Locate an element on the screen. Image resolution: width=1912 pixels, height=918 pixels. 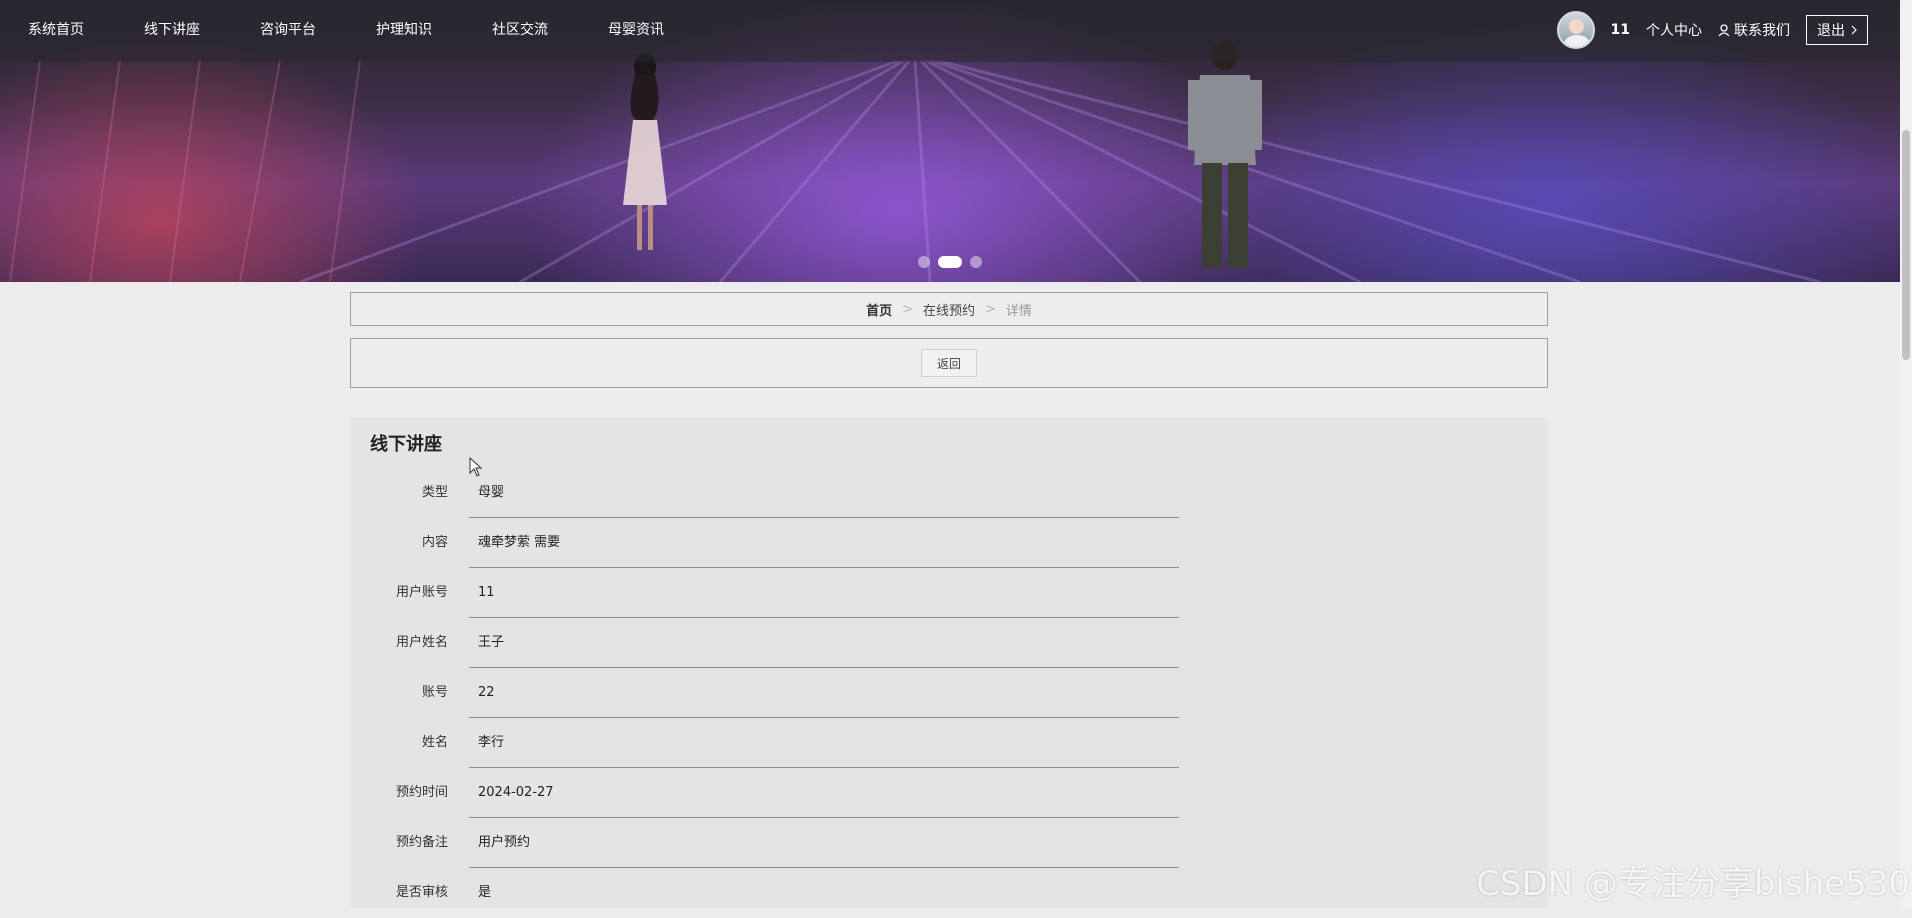
field-label: 是否审核 is located at coordinates (421, 892).